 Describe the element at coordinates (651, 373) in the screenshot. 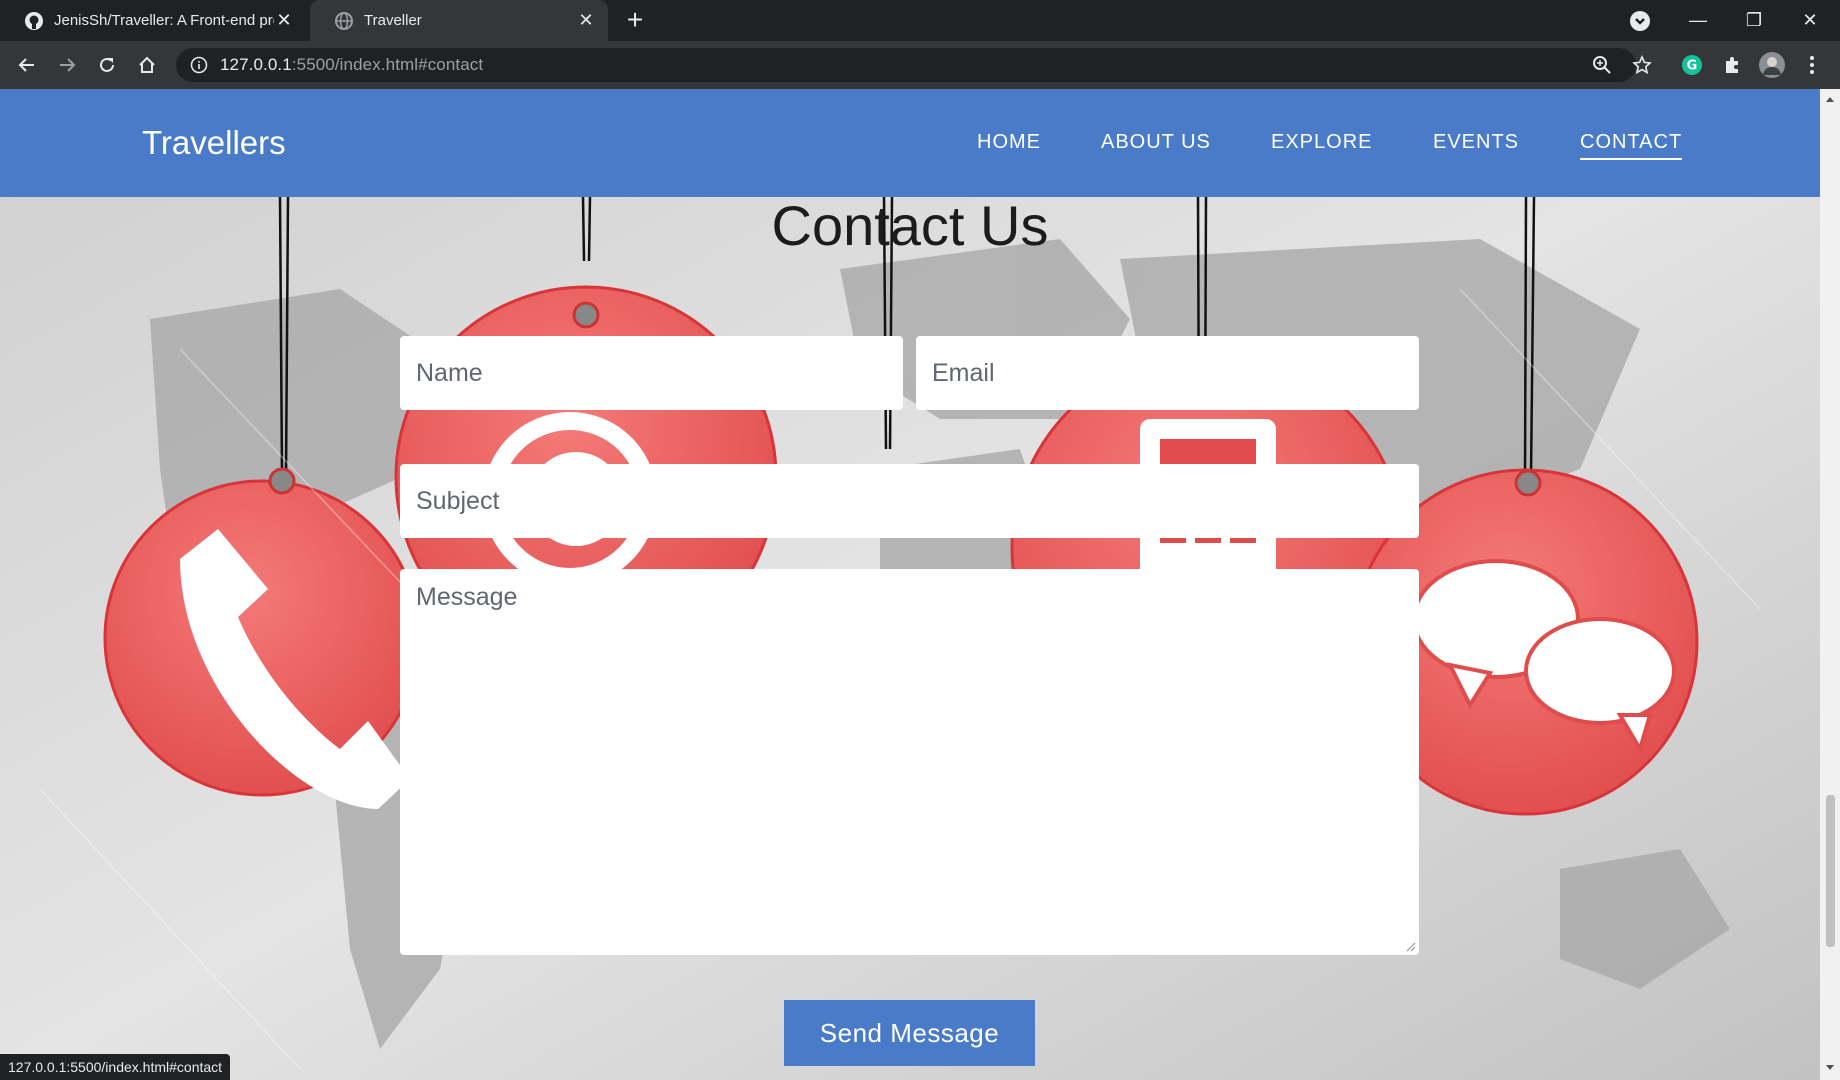

I see `name-field: Name` at that location.